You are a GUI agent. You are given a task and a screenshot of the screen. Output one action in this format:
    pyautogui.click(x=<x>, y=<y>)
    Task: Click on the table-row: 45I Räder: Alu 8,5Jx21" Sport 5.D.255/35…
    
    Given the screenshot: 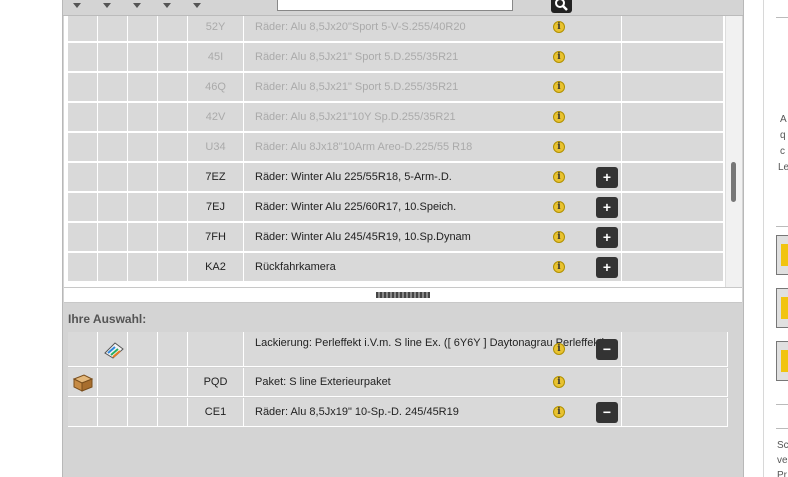 What is the action you would take?
    pyautogui.click(x=395, y=58)
    